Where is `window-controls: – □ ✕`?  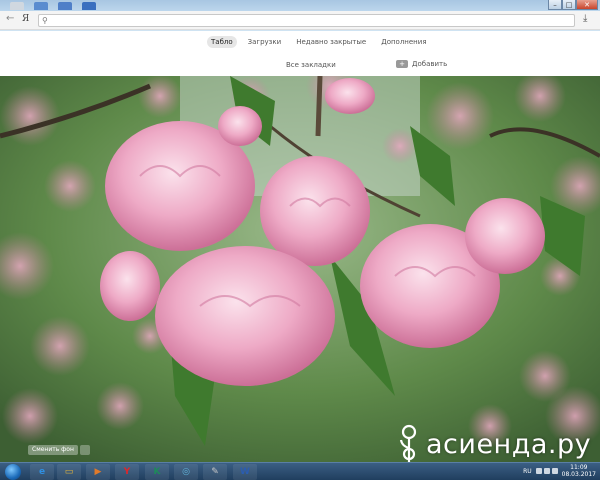 window-controls: – □ ✕ is located at coordinates (573, 5).